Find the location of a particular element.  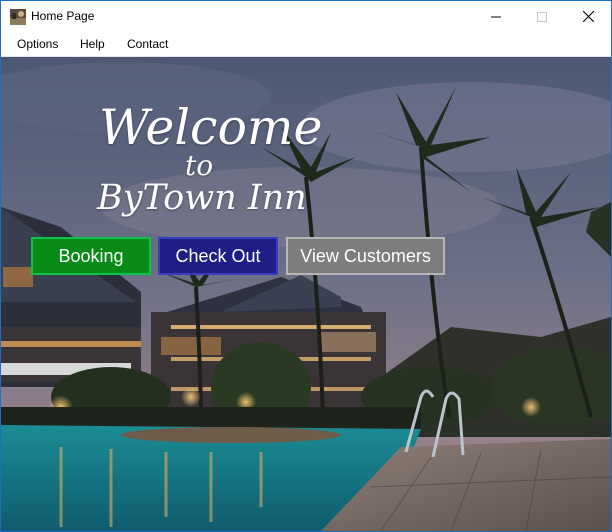

close-icon is located at coordinates (588, 16).